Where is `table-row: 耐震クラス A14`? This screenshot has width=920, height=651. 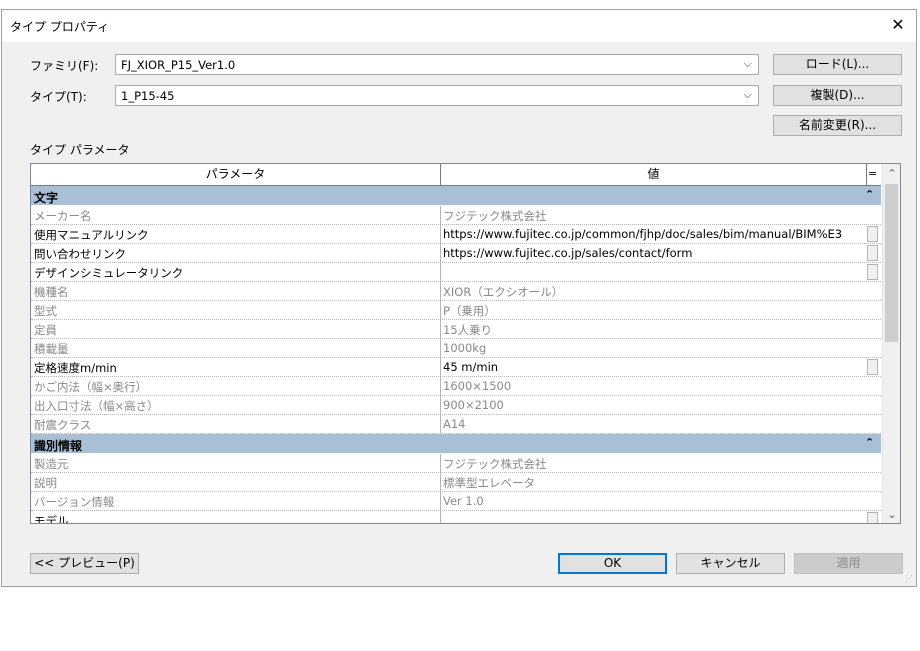 table-row: 耐震クラス A14 is located at coordinates (456, 424).